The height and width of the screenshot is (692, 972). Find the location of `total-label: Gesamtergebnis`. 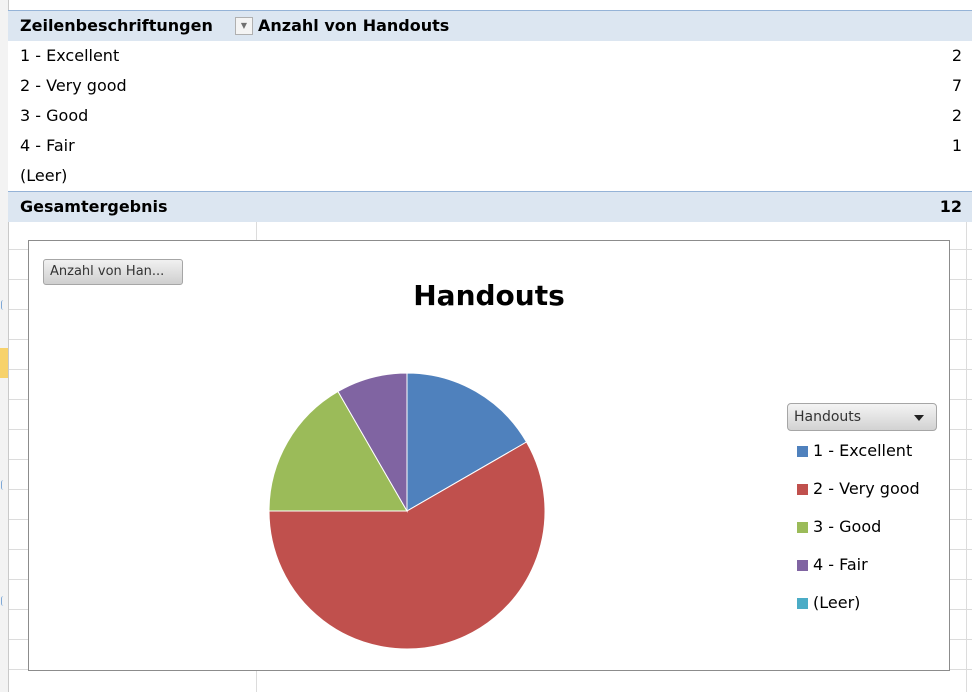

total-label: Gesamtergebnis is located at coordinates (94, 206).